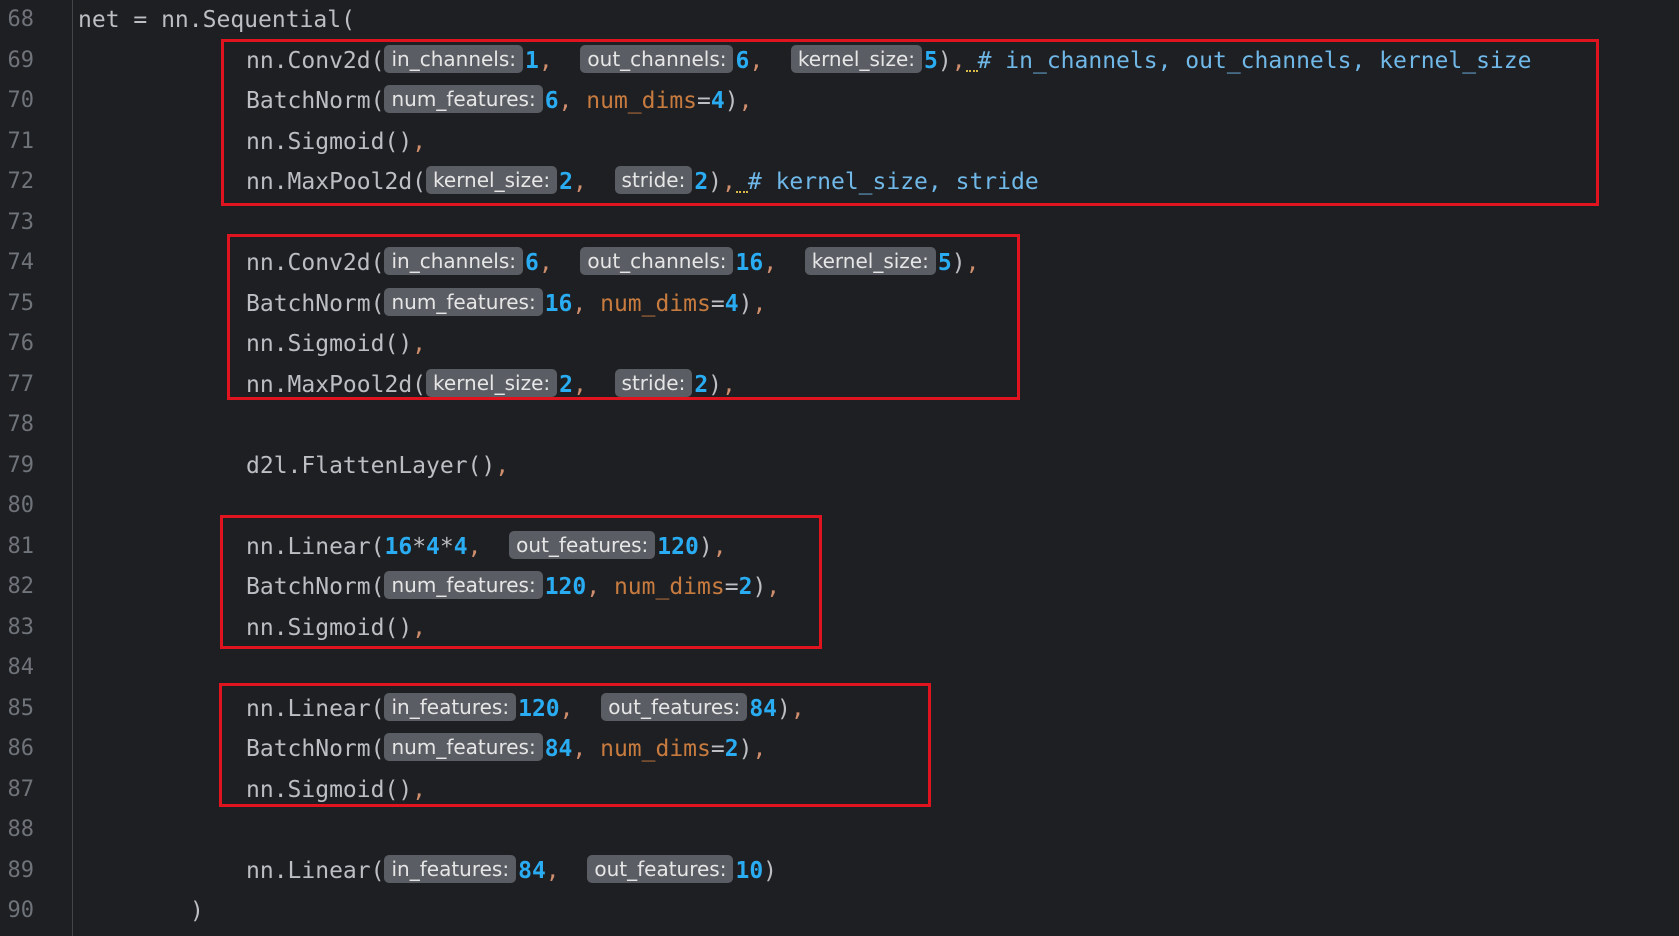 Image resolution: width=1679 pixels, height=936 pixels. I want to click on code-text: net = nn.Sequential(, so click(216, 20).